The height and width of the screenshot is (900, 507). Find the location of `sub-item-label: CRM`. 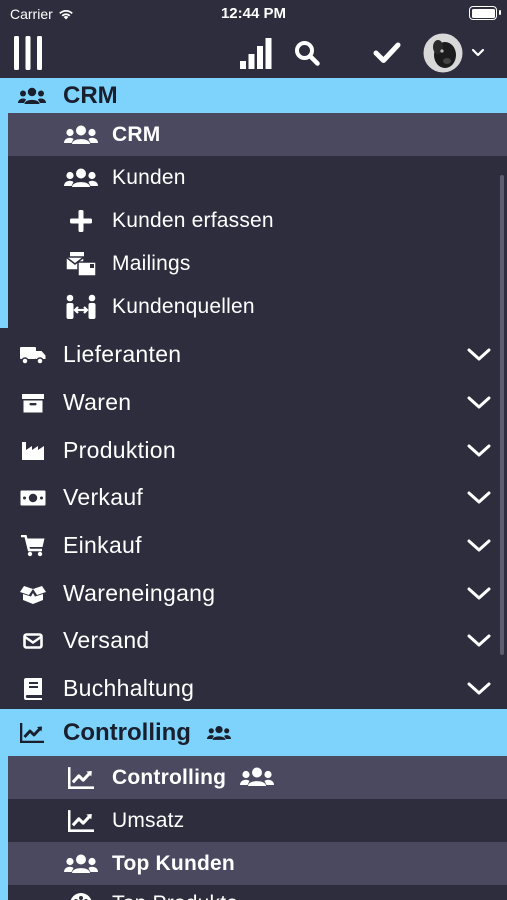

sub-item-label: CRM is located at coordinates (136, 134).